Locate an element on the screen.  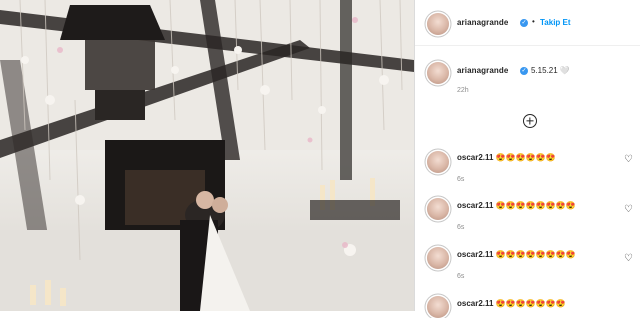
author-avatar is located at coordinates (438, 24).